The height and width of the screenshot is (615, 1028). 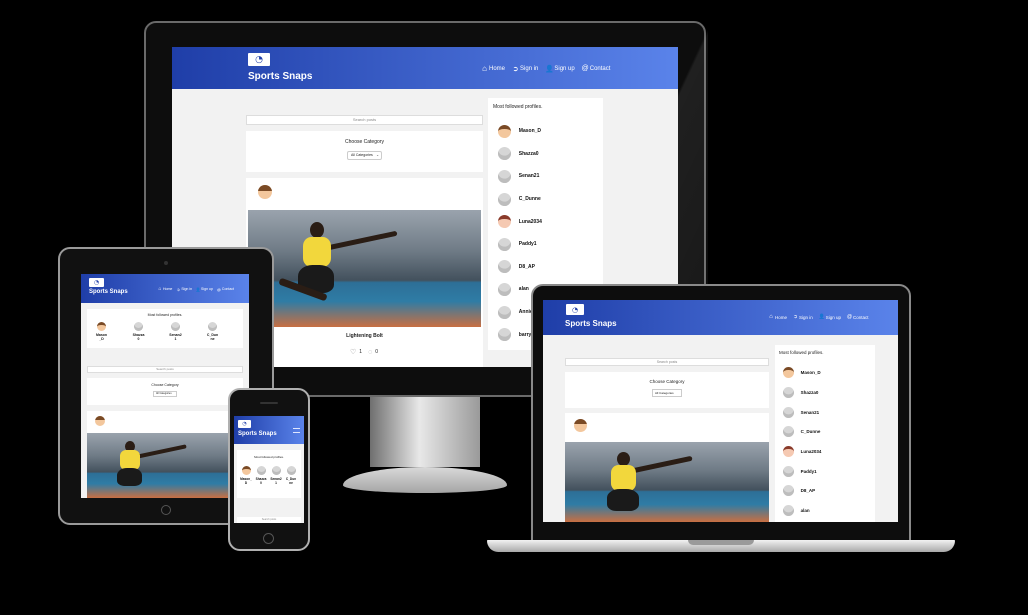 What do you see at coordinates (370, 352) in the screenshot?
I see `comment-icon: ◌` at bounding box center [370, 352].